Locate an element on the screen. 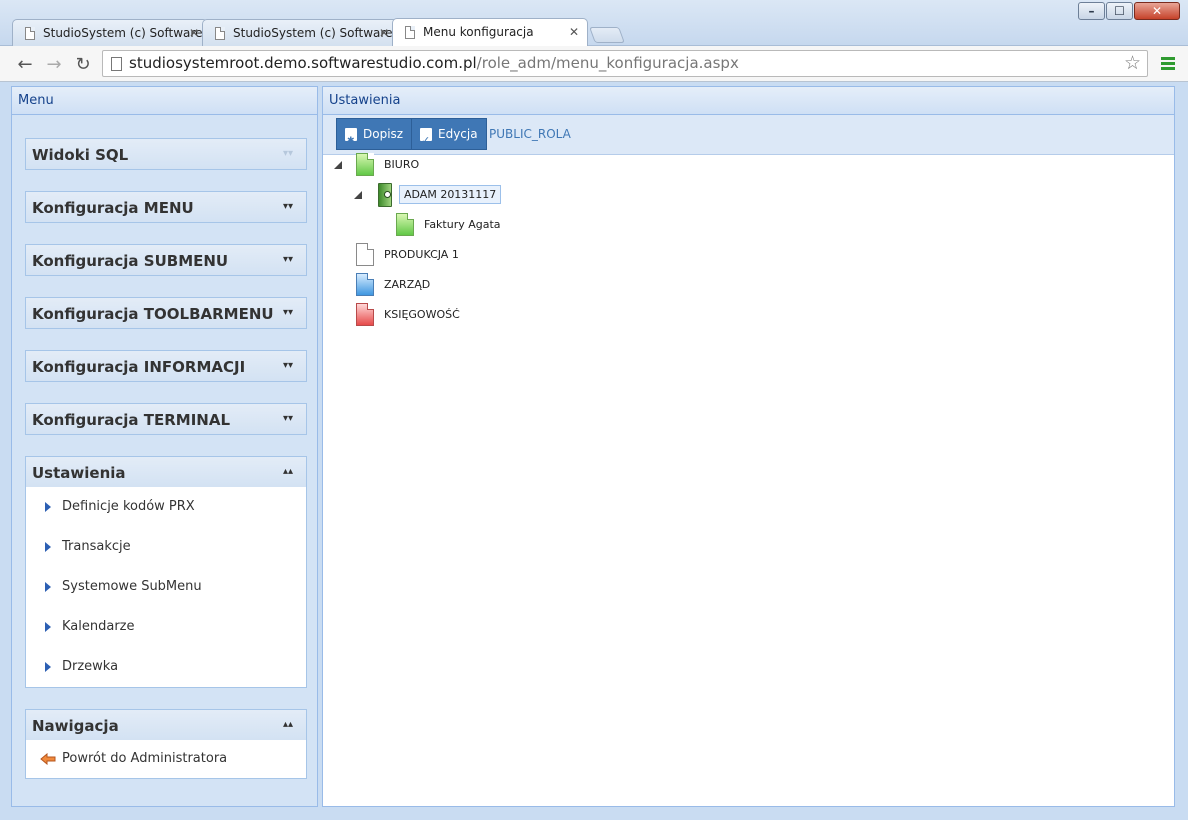 This screenshot has height=820, width=1188. edit-button: Edycja is located at coordinates (449, 137).